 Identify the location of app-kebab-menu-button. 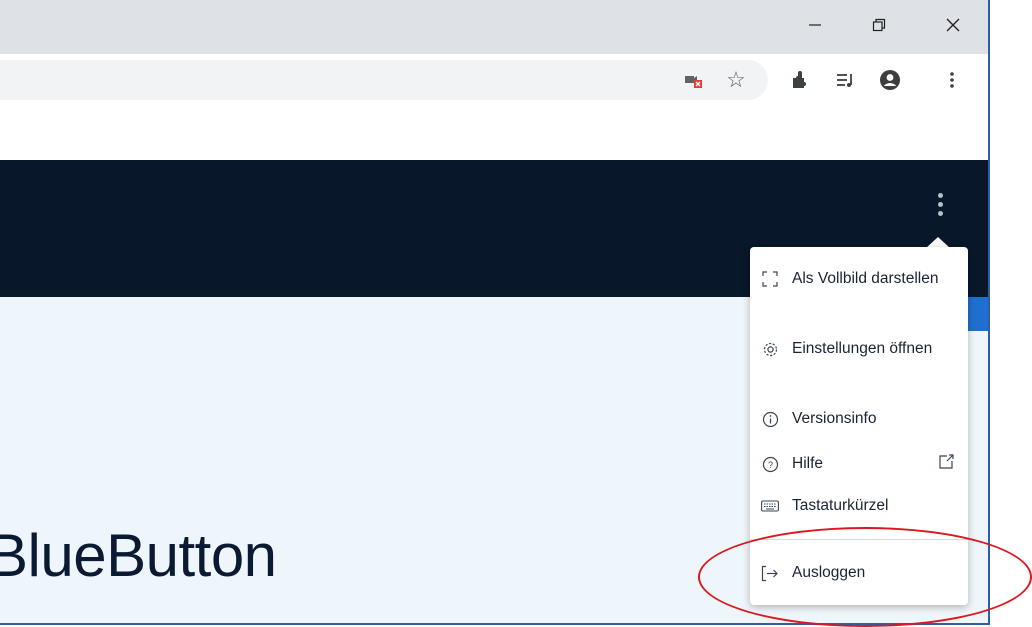
(940, 204).